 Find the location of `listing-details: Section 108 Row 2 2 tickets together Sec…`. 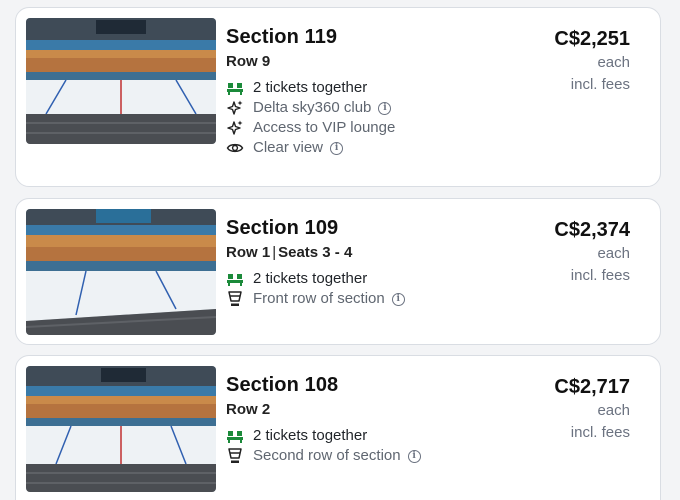

listing-details: Section 108 Row 2 2 tickets together Sec… is located at coordinates (323, 418).